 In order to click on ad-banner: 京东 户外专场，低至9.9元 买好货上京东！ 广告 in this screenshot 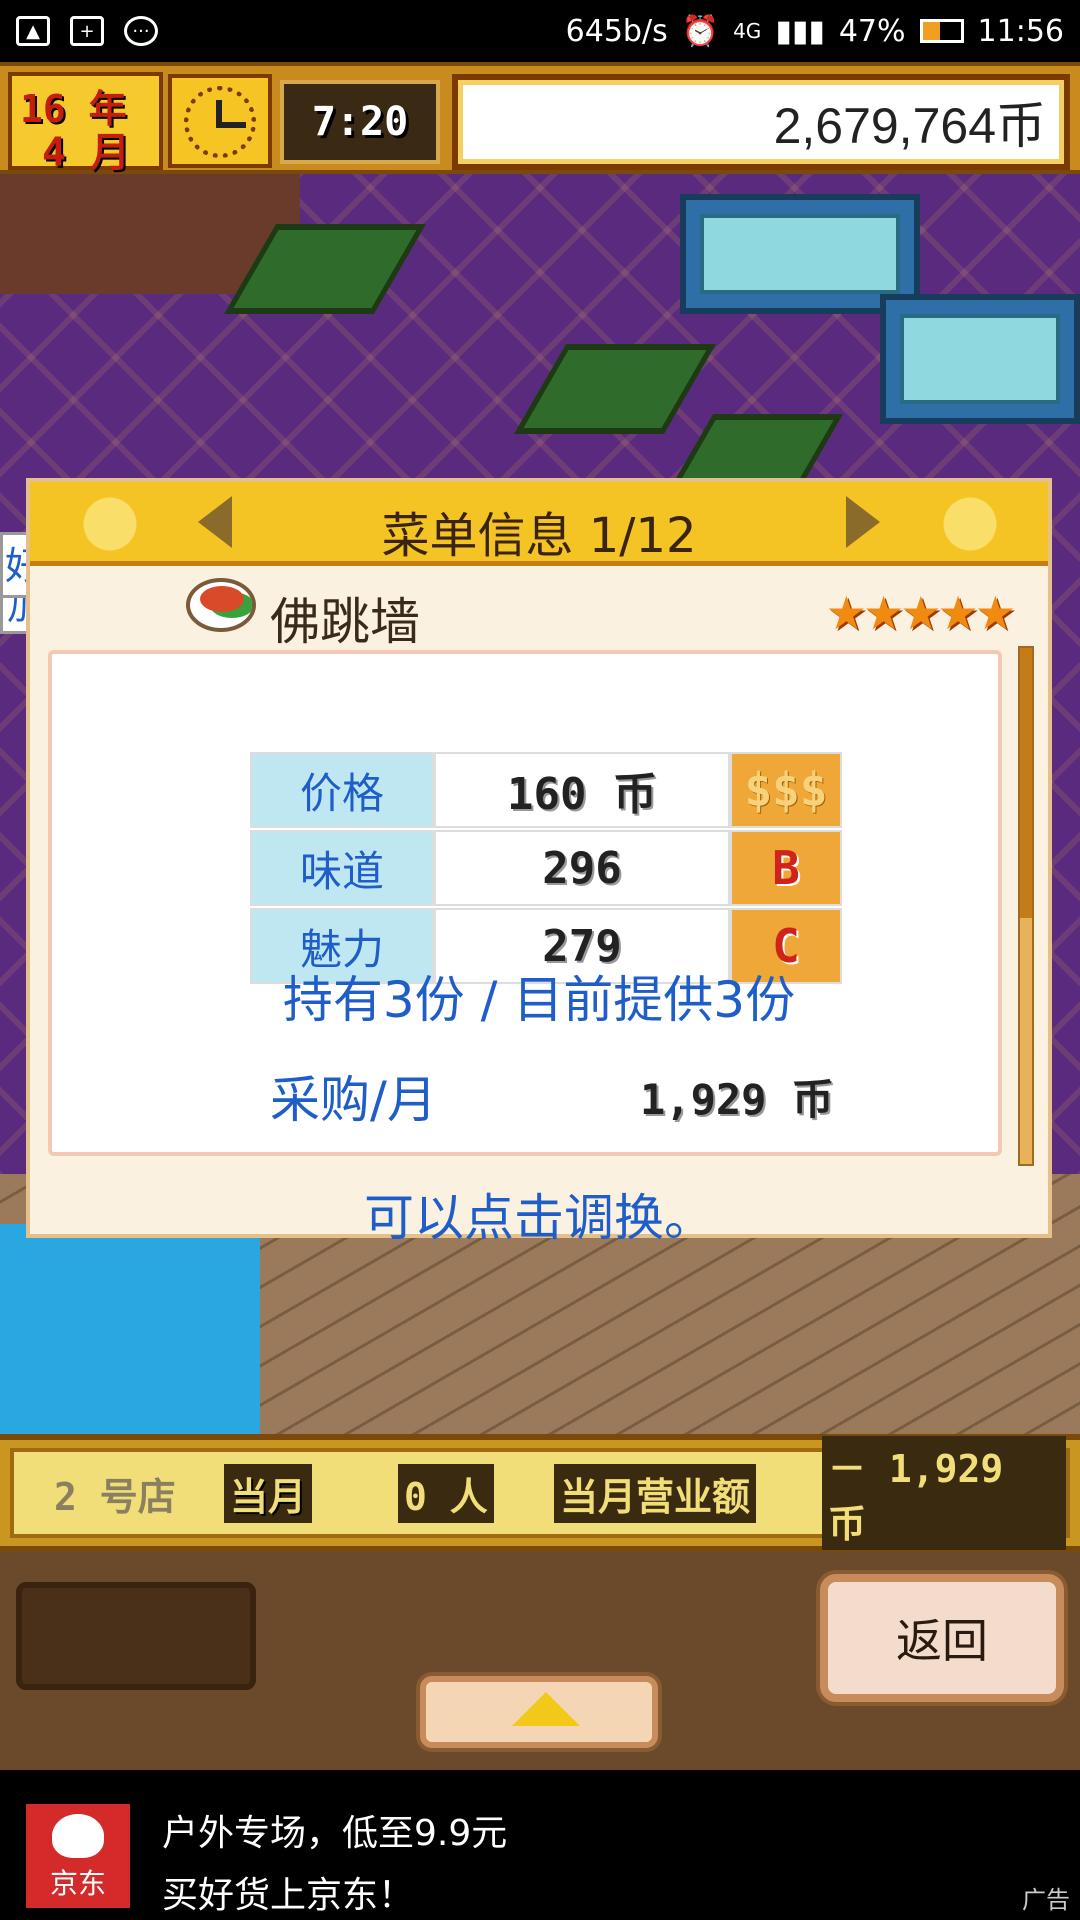, I will do `click(540, 1845)`.